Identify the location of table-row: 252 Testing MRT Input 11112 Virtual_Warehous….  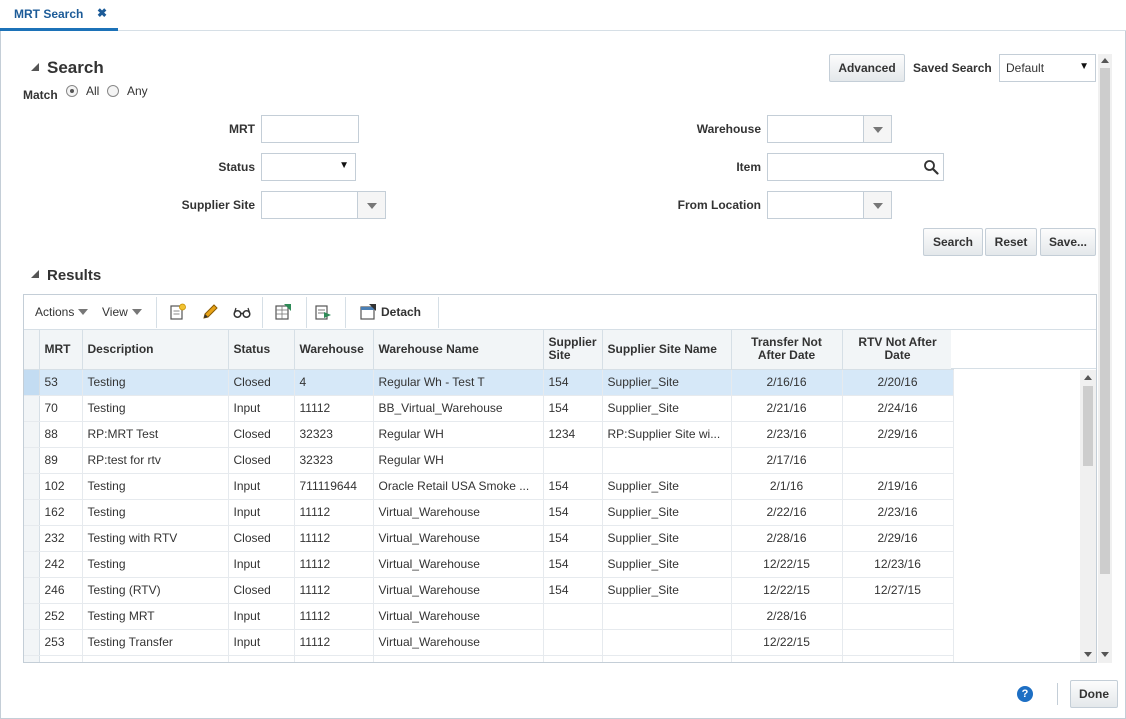
(489, 616).